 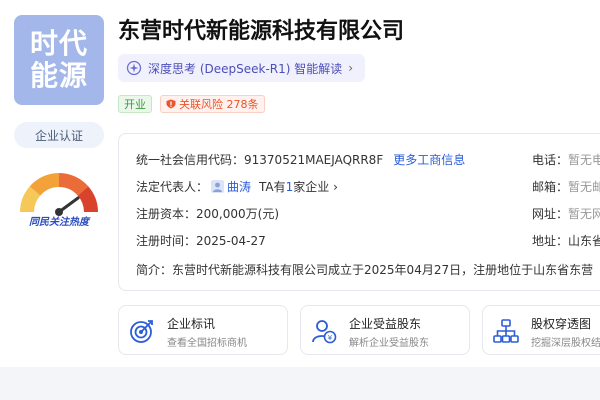 What do you see at coordinates (565, 343) in the screenshot?
I see `feature-equity-subtitle: 挖掘深层股权结` at bounding box center [565, 343].